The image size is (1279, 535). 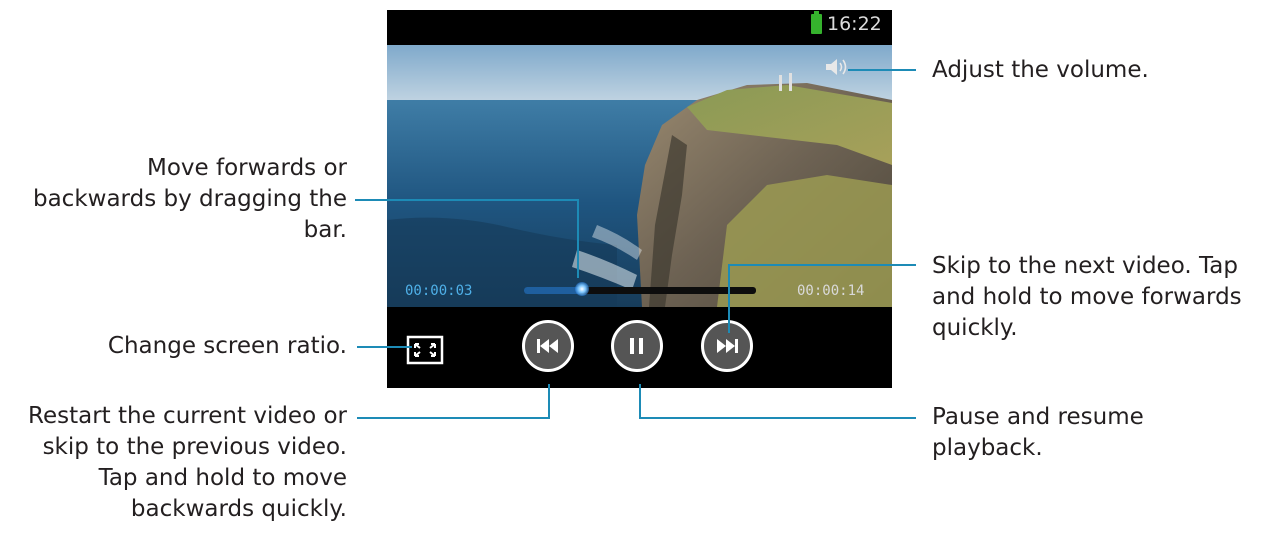 What do you see at coordinates (777, 401) in the screenshot?
I see `leader-pause` at bounding box center [777, 401].